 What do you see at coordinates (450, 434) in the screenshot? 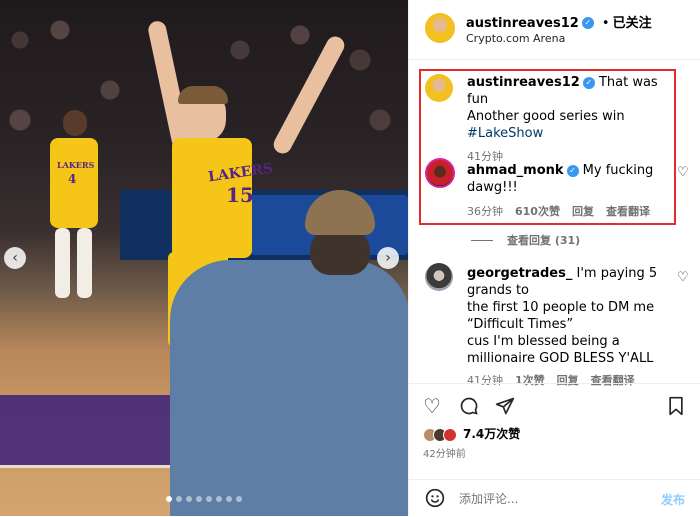
I see `liker-avatar` at bounding box center [450, 434].